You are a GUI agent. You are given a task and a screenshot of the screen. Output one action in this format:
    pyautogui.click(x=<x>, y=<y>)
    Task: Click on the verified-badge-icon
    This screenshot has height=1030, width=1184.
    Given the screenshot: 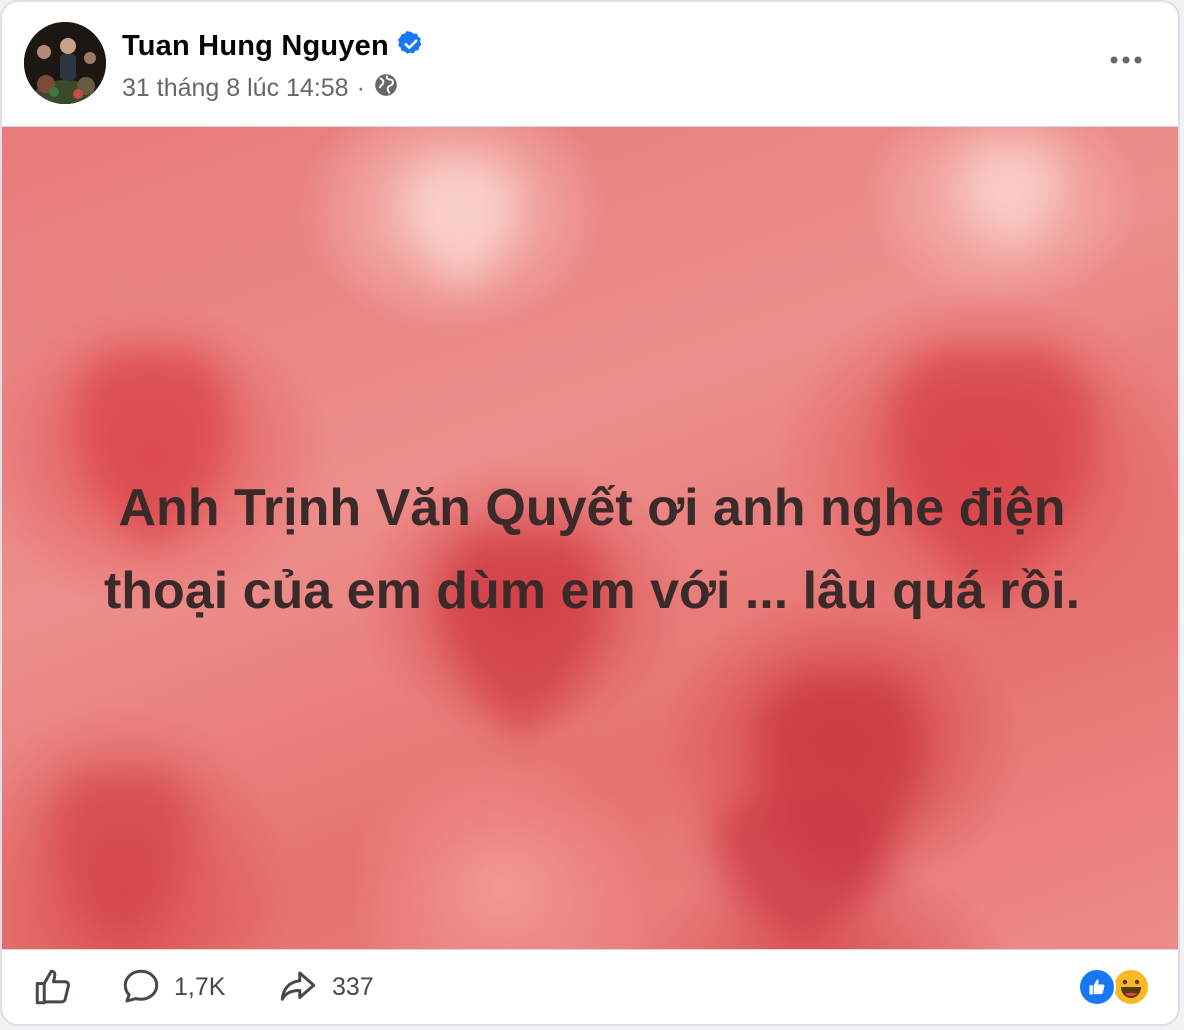 What is the action you would take?
    pyautogui.click(x=411, y=46)
    